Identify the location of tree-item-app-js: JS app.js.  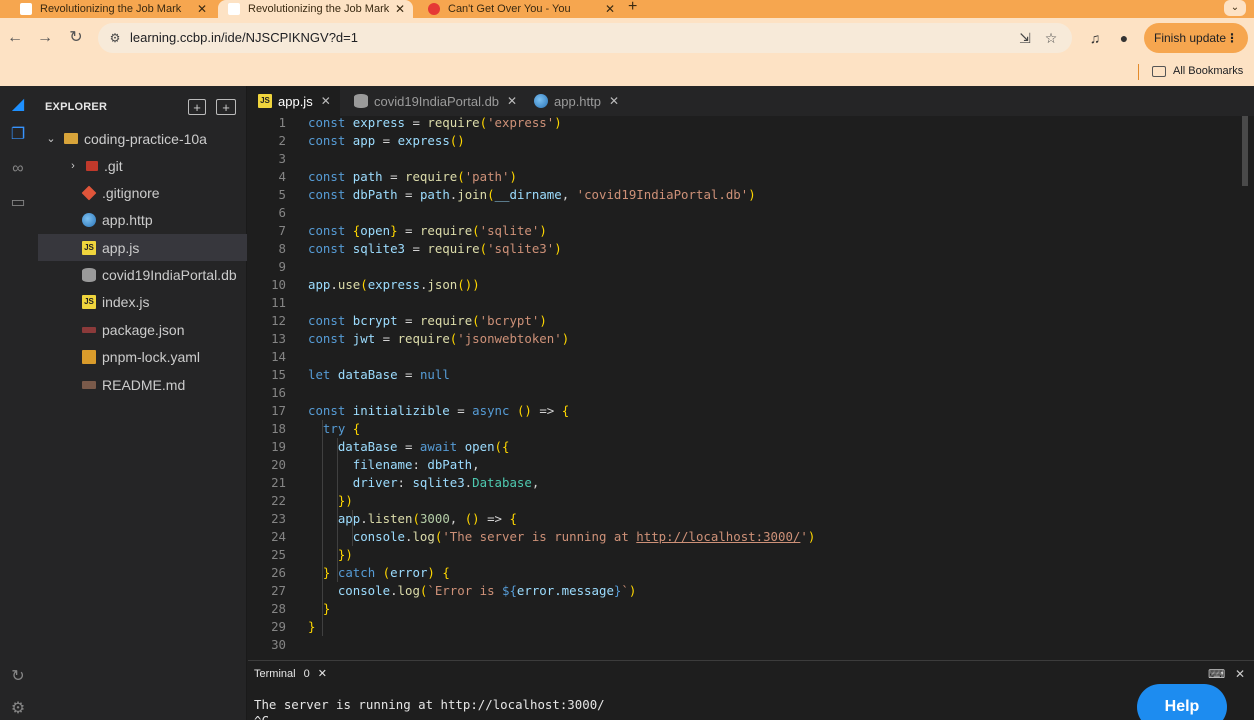
(142, 247).